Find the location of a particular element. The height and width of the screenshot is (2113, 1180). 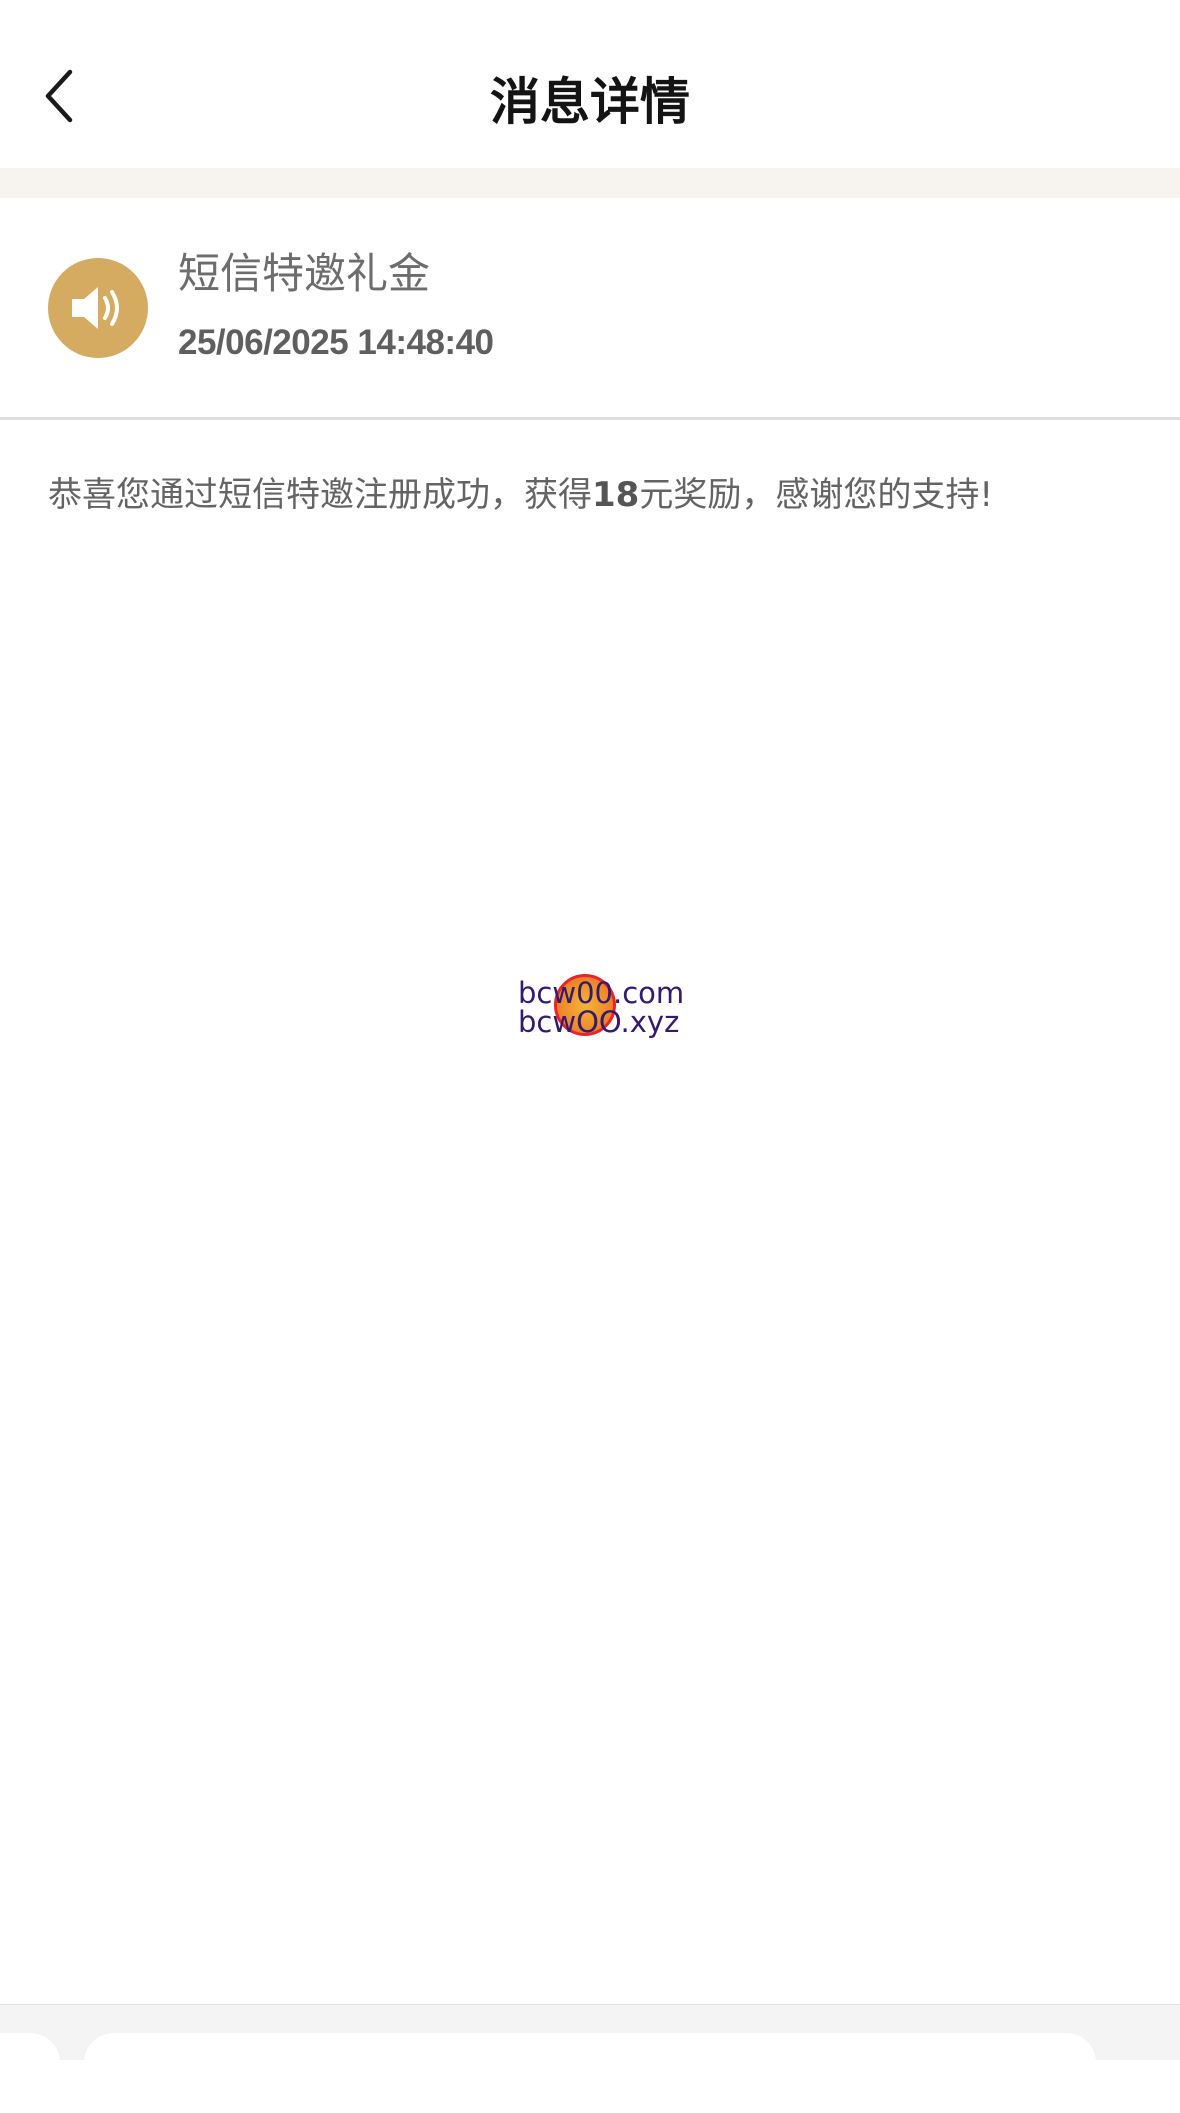

watermark-line-2: bcwOO.xyz is located at coordinates (599, 1022).